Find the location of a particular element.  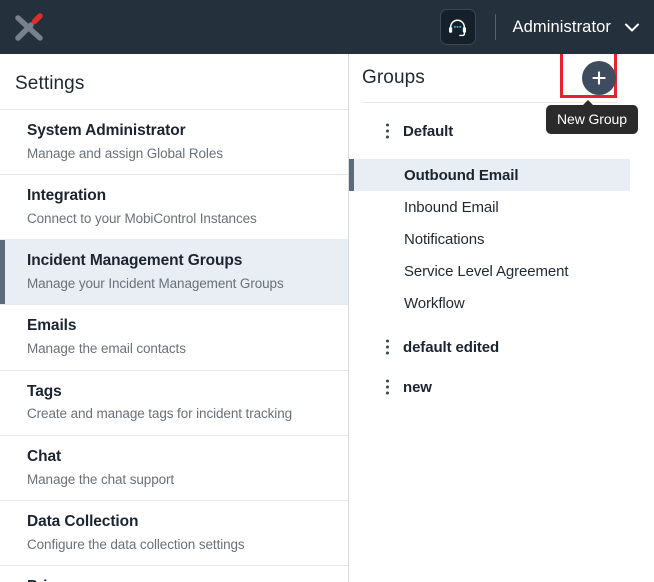

group-child-service-level-agreement: Service Level Agreement is located at coordinates (489, 271).